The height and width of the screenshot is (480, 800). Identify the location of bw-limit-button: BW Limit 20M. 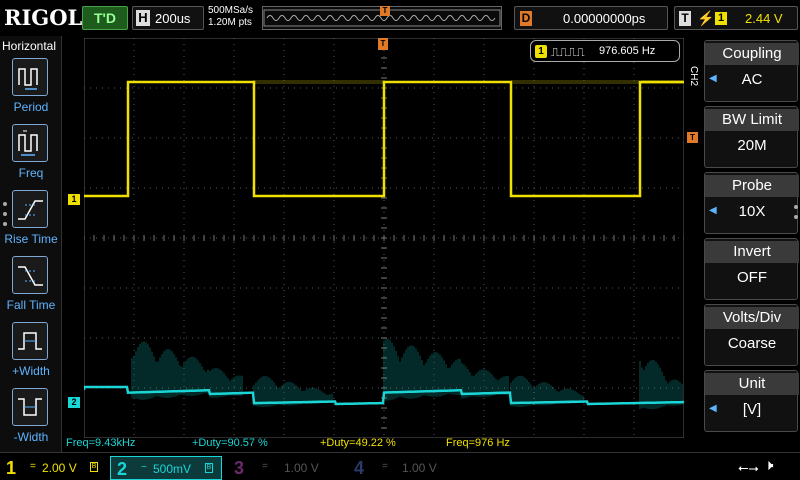
(751, 137).